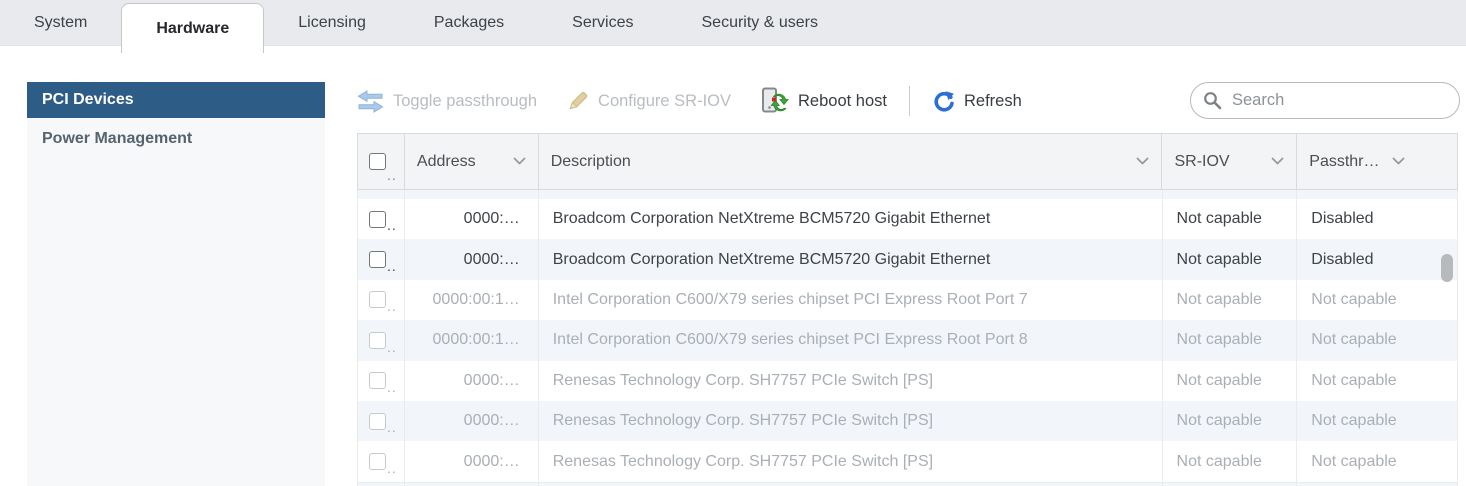  I want to click on reboot-host-button: Reboot host, so click(824, 101).